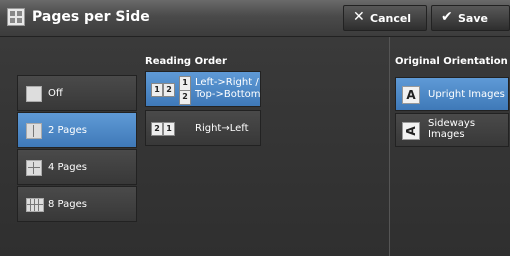 Image resolution: width=510 pixels, height=256 pixels. Describe the element at coordinates (35, 205) in the screenshot. I see `eight-pages-icon` at that location.